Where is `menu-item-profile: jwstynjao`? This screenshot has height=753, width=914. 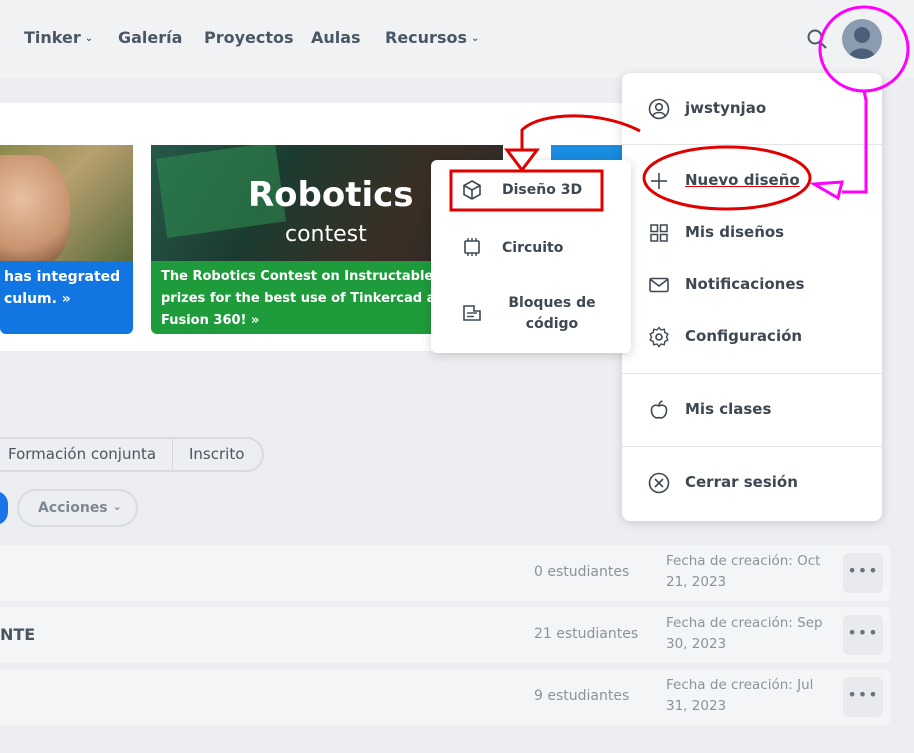
menu-item-profile: jwstynjao is located at coordinates (752, 109).